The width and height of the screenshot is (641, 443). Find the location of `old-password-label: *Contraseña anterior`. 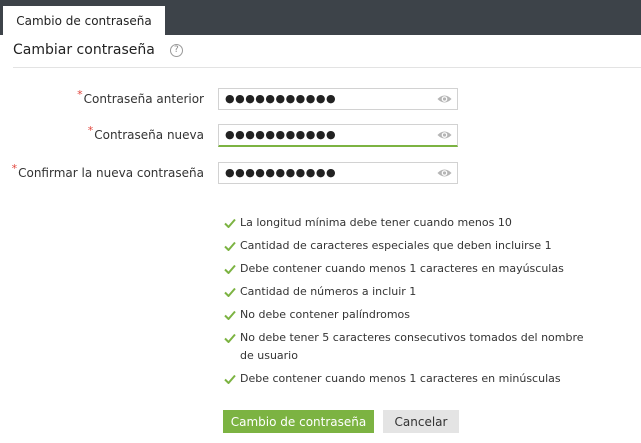

old-password-label: *Contraseña anterior is located at coordinates (140, 97).